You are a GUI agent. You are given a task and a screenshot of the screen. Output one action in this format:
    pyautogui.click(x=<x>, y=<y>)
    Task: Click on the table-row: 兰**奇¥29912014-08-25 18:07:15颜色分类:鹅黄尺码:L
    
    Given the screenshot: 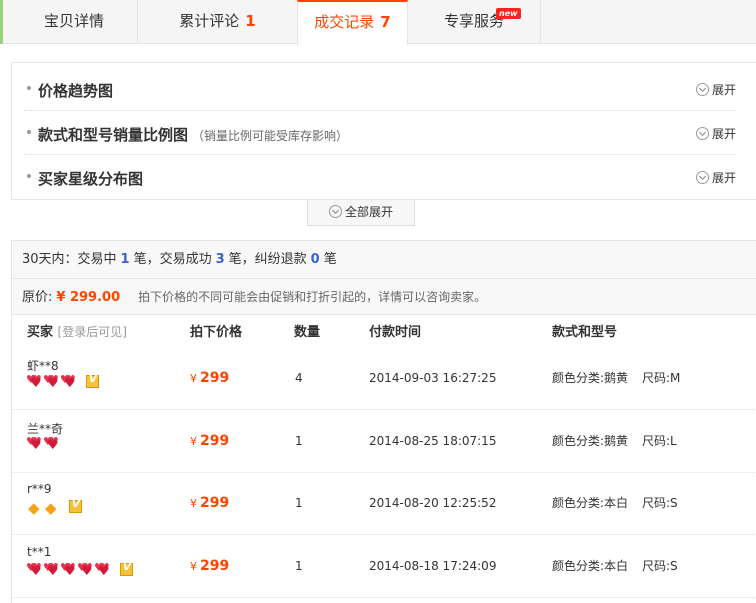 What is the action you would take?
    pyautogui.click(x=384, y=441)
    